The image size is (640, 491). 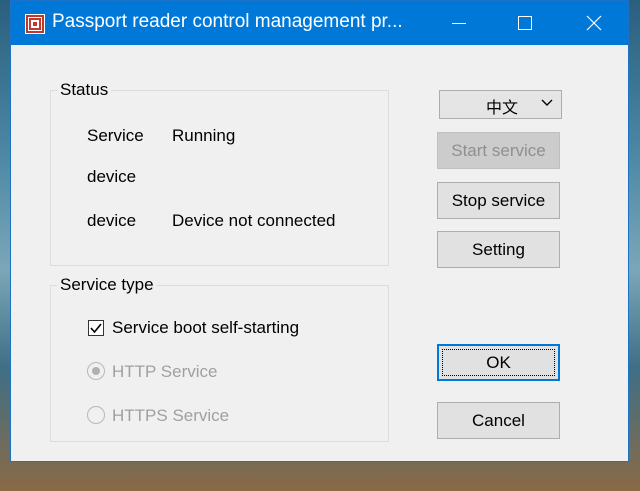 I want to click on boot-self-start-checkbox, so click(x=96, y=328).